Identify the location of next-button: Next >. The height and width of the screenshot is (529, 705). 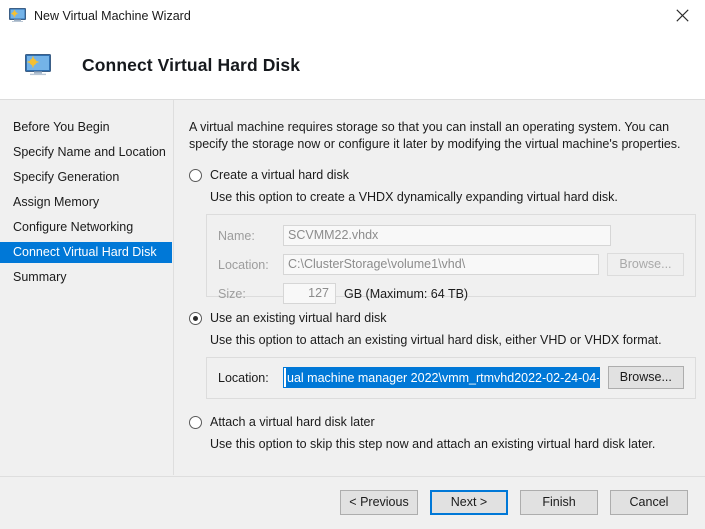
(469, 502).